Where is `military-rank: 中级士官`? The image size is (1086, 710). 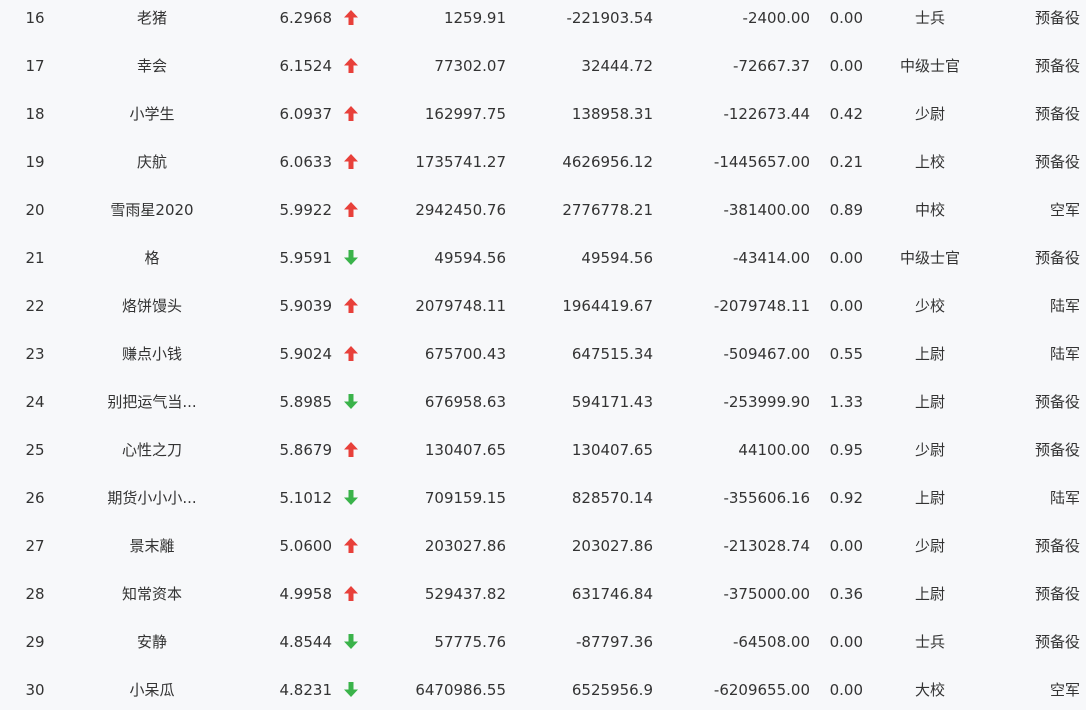 military-rank: 中级士官 is located at coordinates (929, 66).